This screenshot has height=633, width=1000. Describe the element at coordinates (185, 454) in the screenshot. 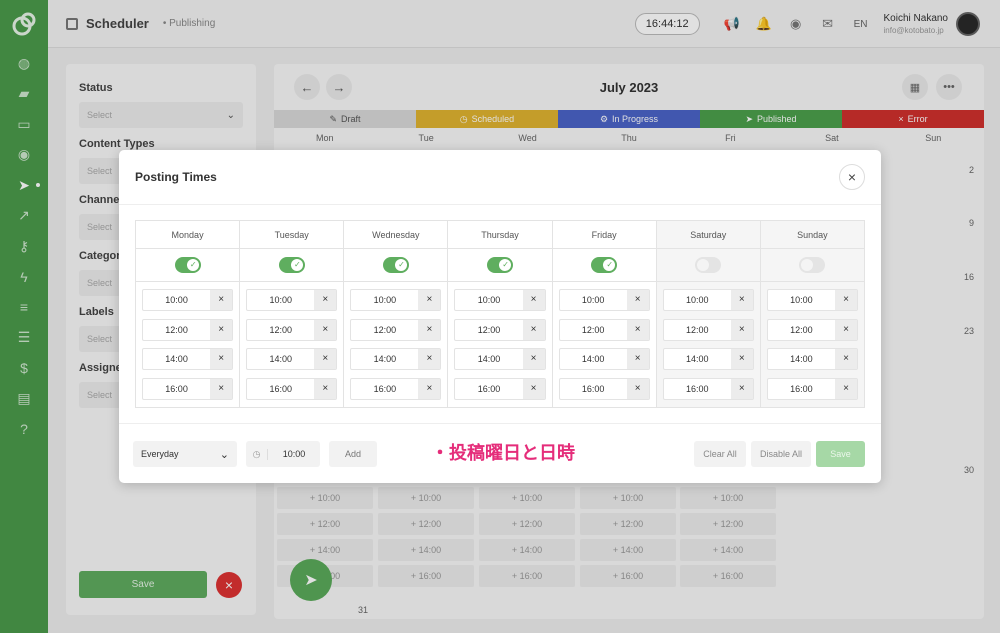

I see `frequency-select: Everyday ⌄` at that location.